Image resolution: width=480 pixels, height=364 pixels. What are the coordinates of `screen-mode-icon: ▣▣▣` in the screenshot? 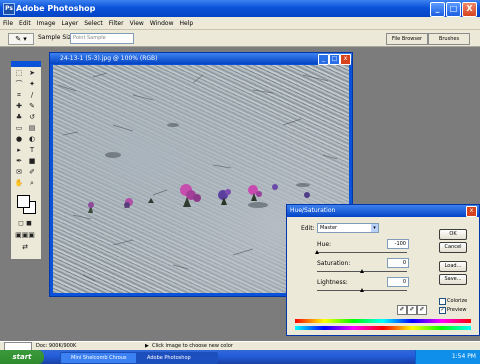 It's located at (25, 235).